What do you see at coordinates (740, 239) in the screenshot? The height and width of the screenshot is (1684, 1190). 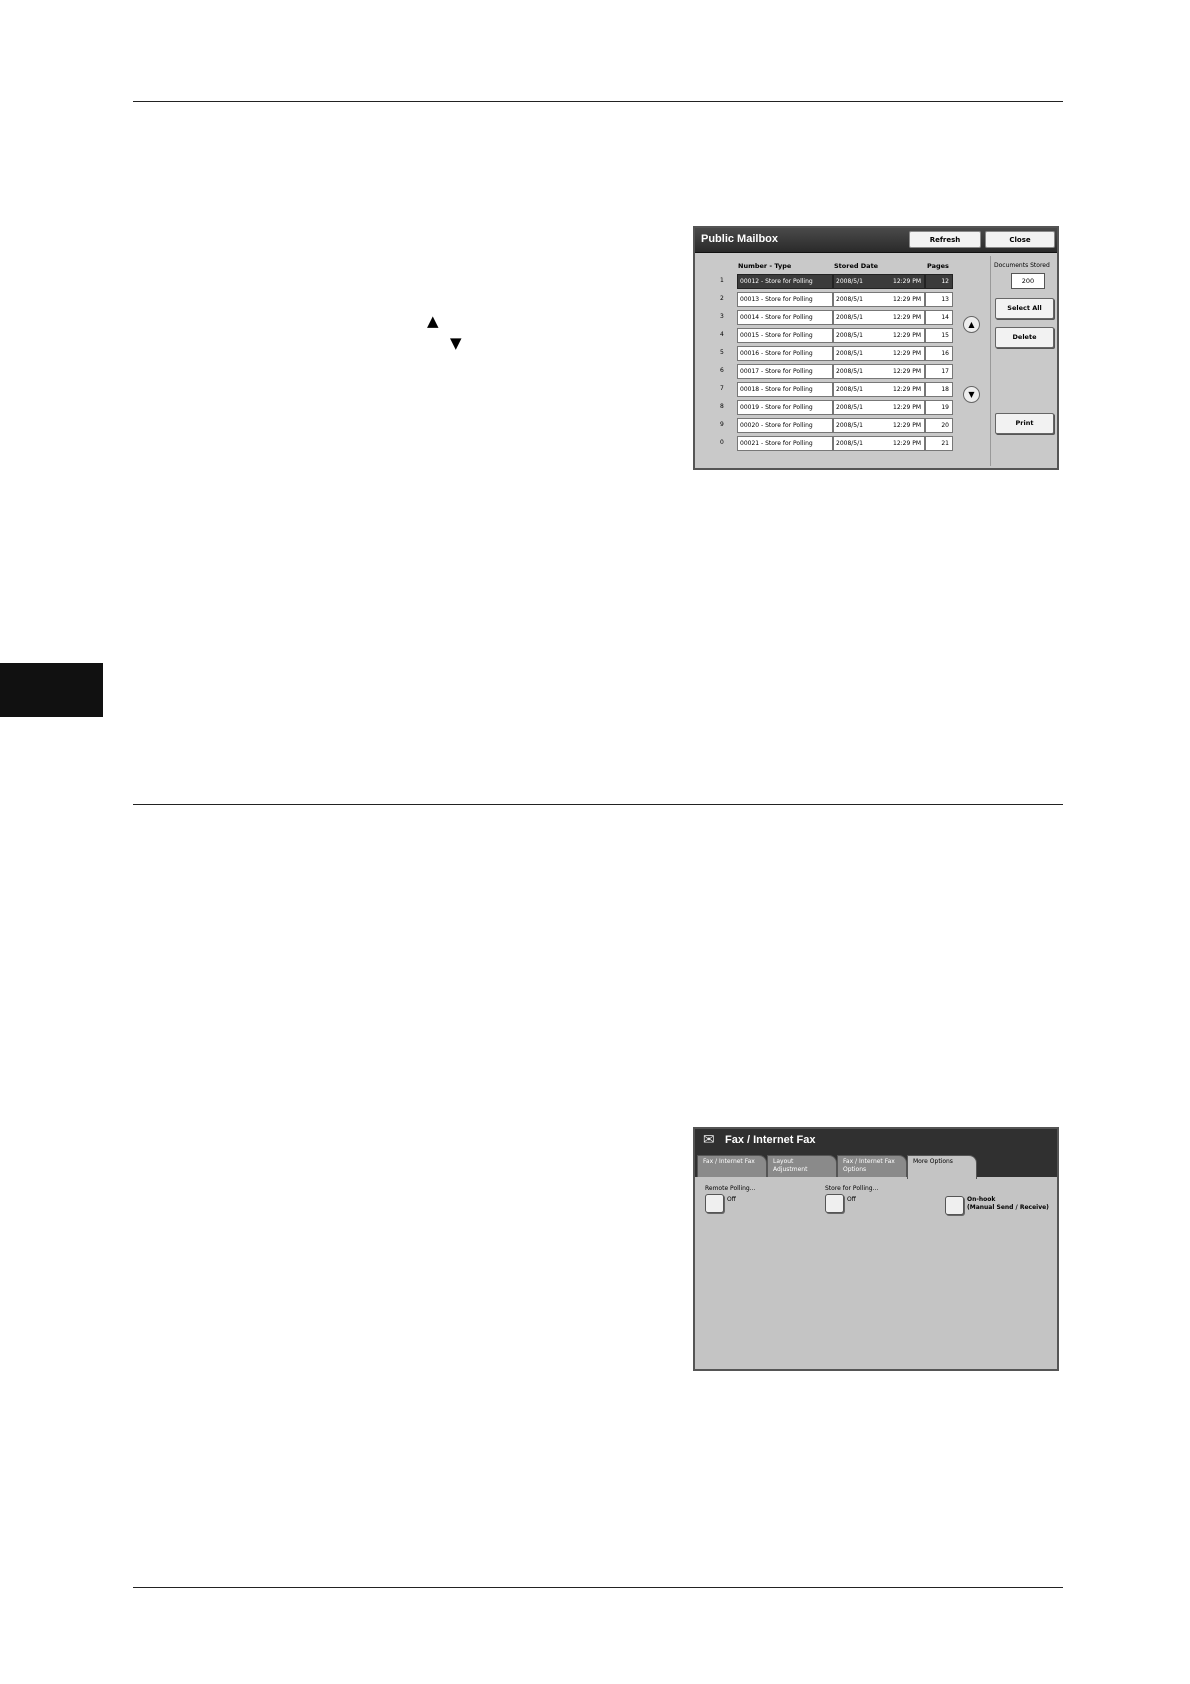 I see `screen-title: Public Mailbox` at bounding box center [740, 239].